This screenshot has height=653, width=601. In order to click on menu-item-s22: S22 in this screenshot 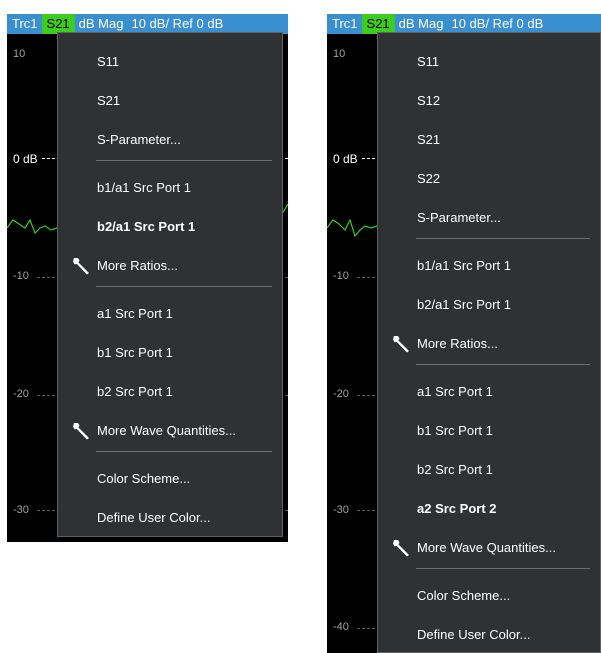, I will do `click(489, 178)`.